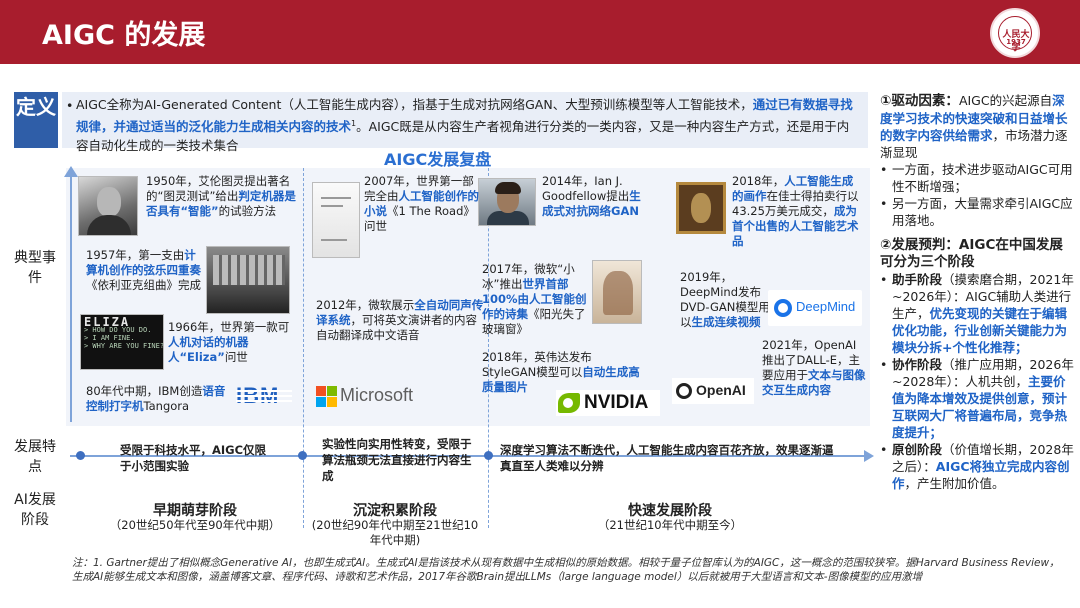 The height and width of the screenshot is (608, 1080). Describe the element at coordinates (670, 511) in the screenshot. I see `stage-rapid-name: 快速发展阶段` at that location.